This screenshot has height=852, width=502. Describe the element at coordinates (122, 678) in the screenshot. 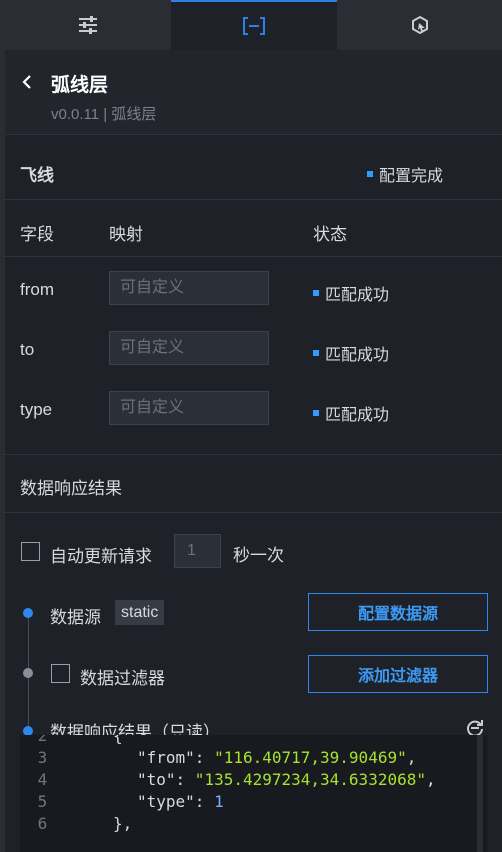

I see `filter-label: 数据过滤器` at that location.